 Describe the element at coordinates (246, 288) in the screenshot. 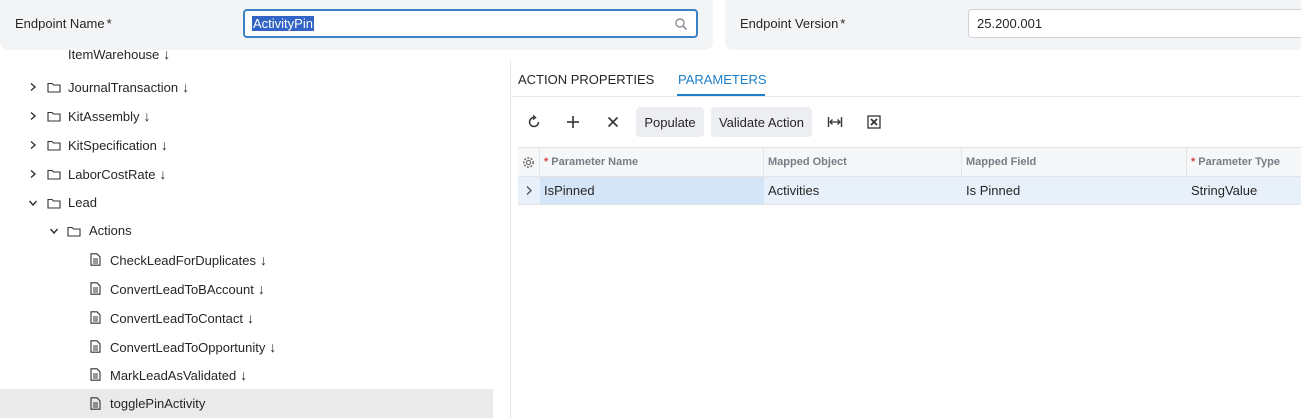

I see `tree-node-convertleadtobaccount: ConvertLeadToBAccount ↓` at that location.